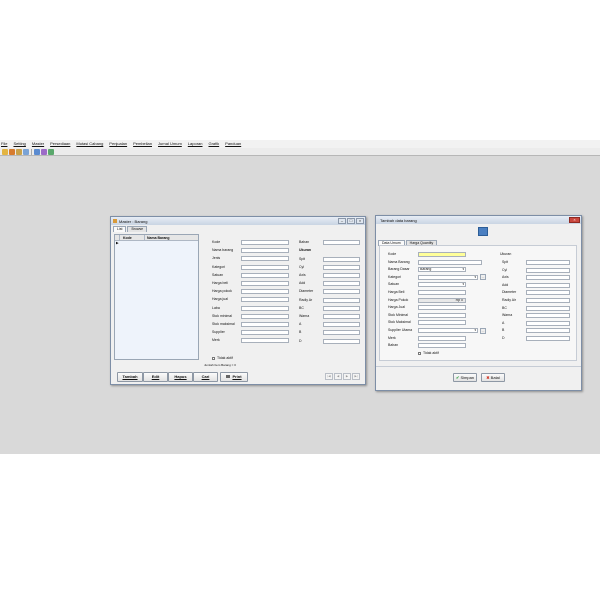 This screenshot has height=600, width=600. Describe the element at coordinates (37, 151) in the screenshot. I see `users-icon` at that location.